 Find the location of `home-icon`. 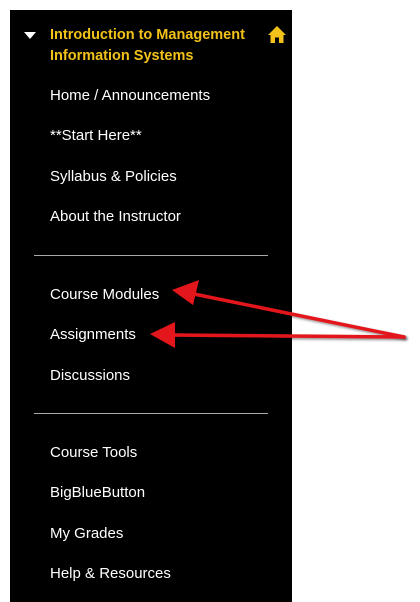

home-icon is located at coordinates (277, 35).